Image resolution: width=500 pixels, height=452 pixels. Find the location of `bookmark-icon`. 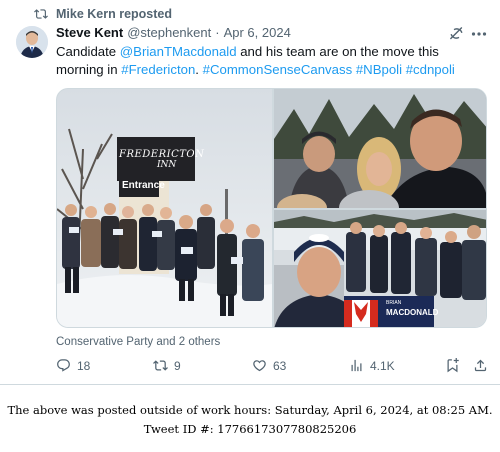

bookmark-icon is located at coordinates (453, 365).